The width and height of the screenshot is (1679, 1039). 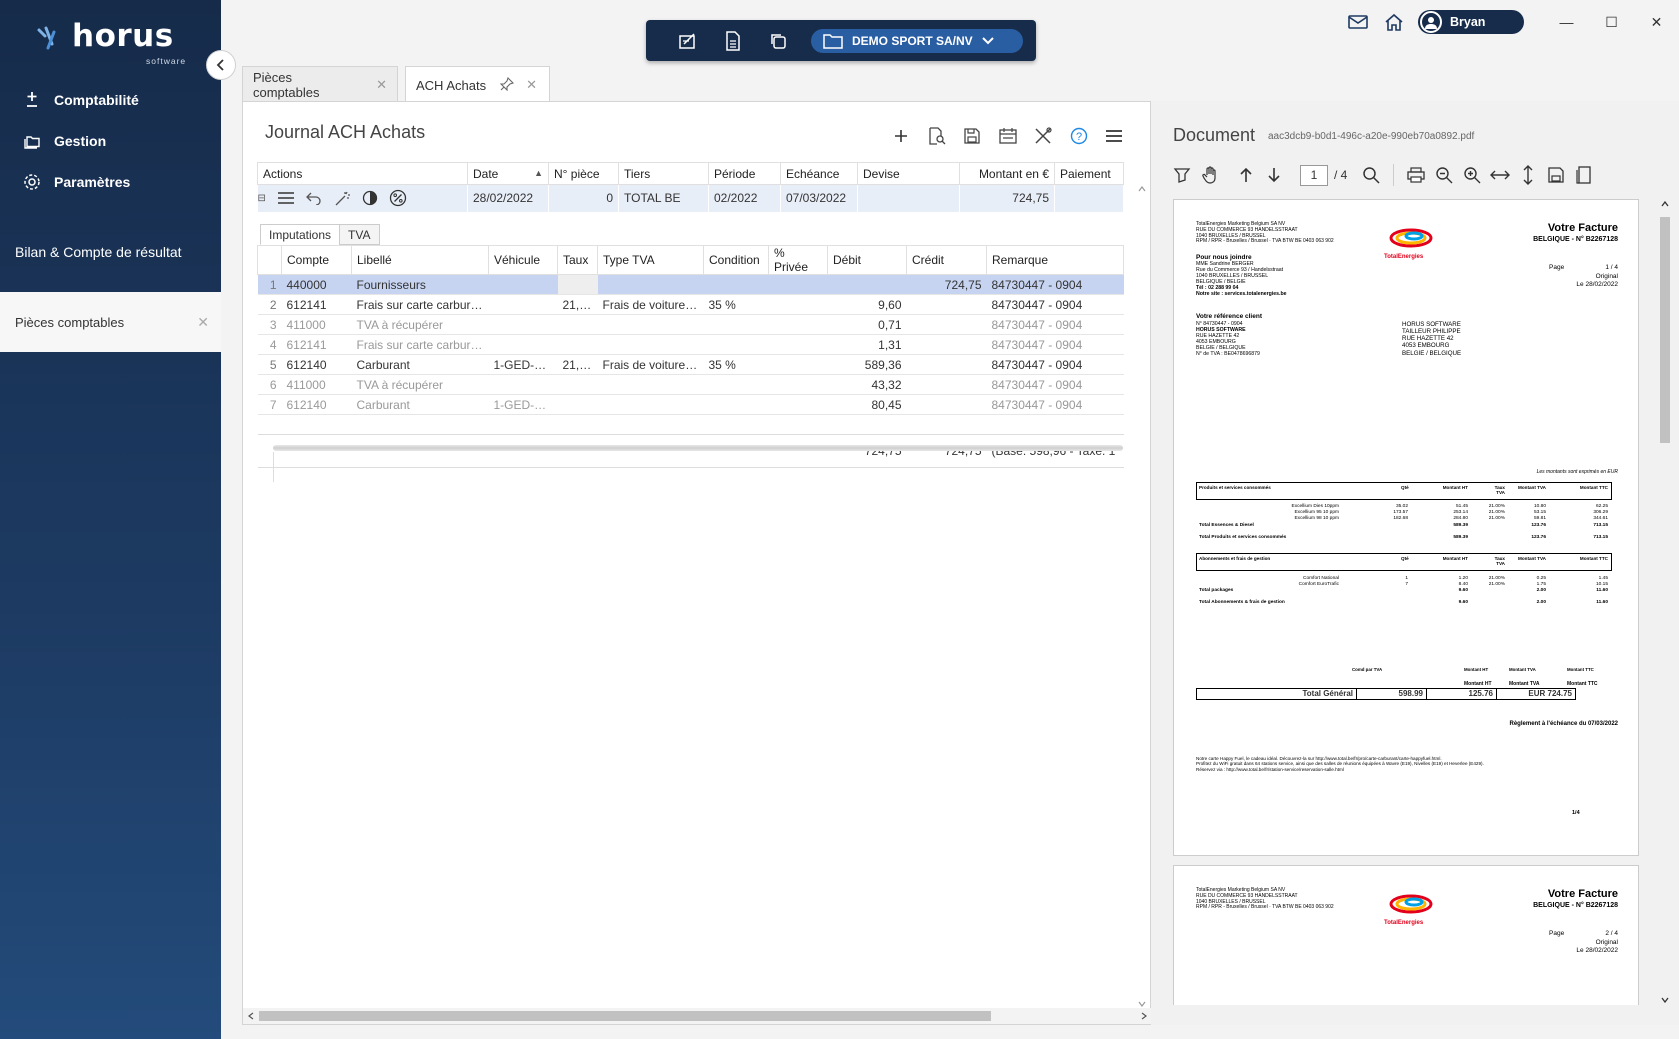 What do you see at coordinates (398, 198) in the screenshot?
I see `percent-icon` at bounding box center [398, 198].